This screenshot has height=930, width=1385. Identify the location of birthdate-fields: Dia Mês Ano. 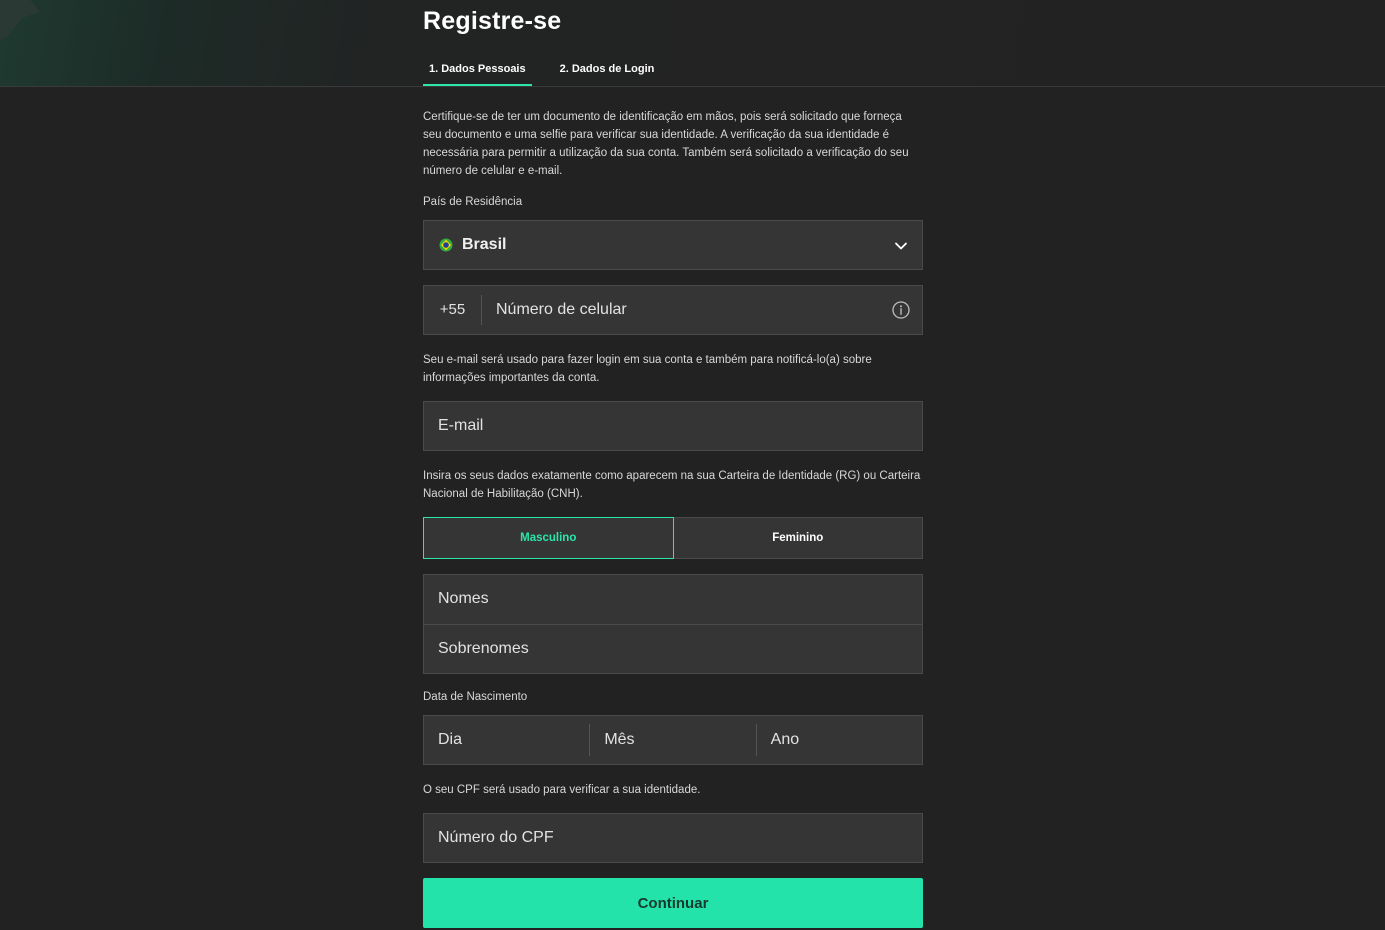
(673, 740).